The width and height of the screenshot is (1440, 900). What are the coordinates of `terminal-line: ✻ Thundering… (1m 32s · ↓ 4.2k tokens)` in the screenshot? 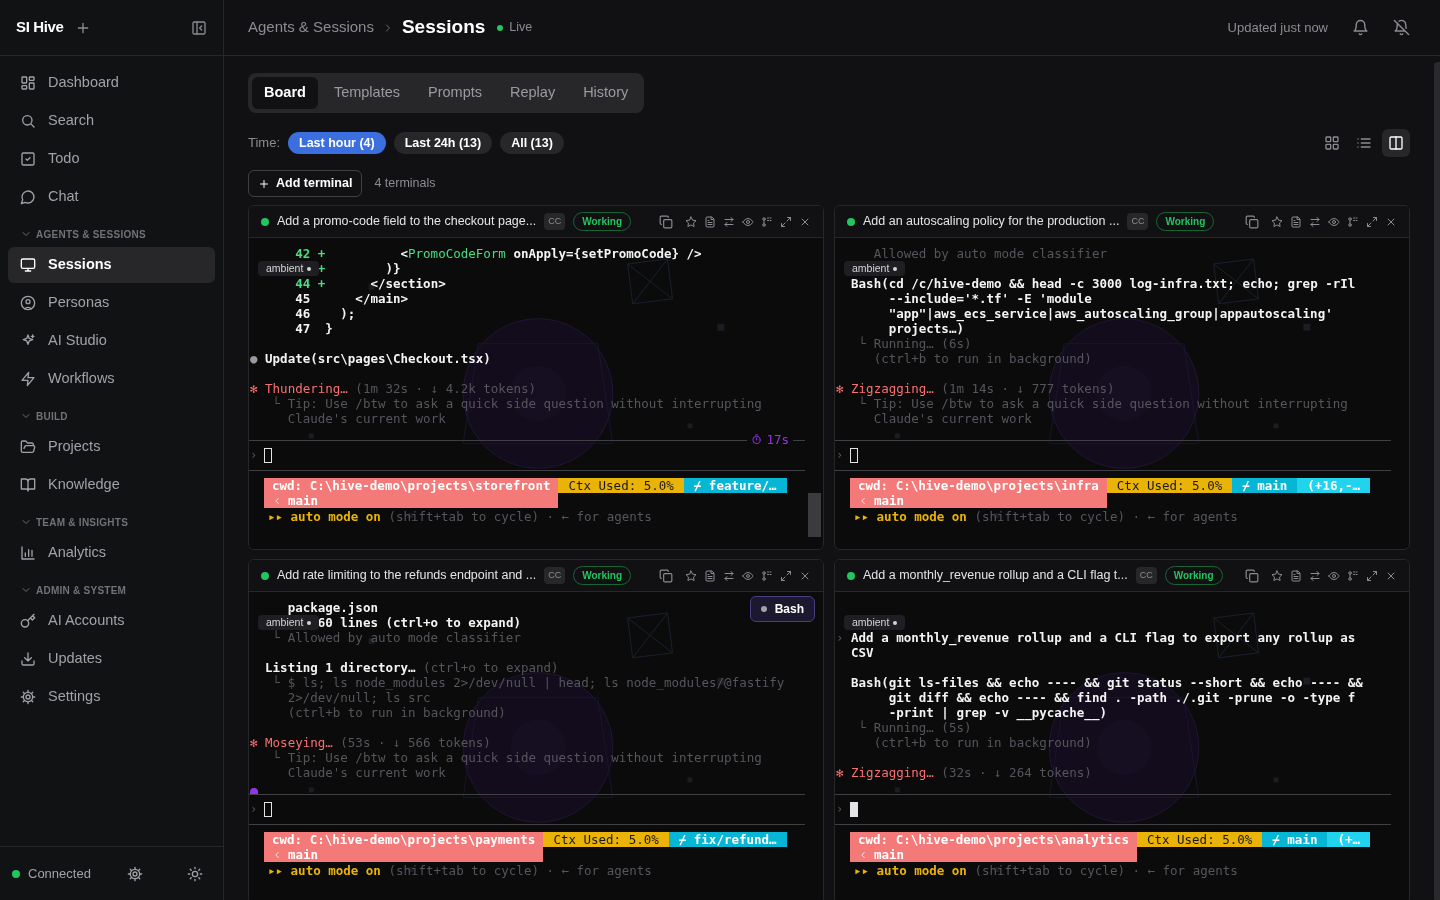 It's located at (393, 388).